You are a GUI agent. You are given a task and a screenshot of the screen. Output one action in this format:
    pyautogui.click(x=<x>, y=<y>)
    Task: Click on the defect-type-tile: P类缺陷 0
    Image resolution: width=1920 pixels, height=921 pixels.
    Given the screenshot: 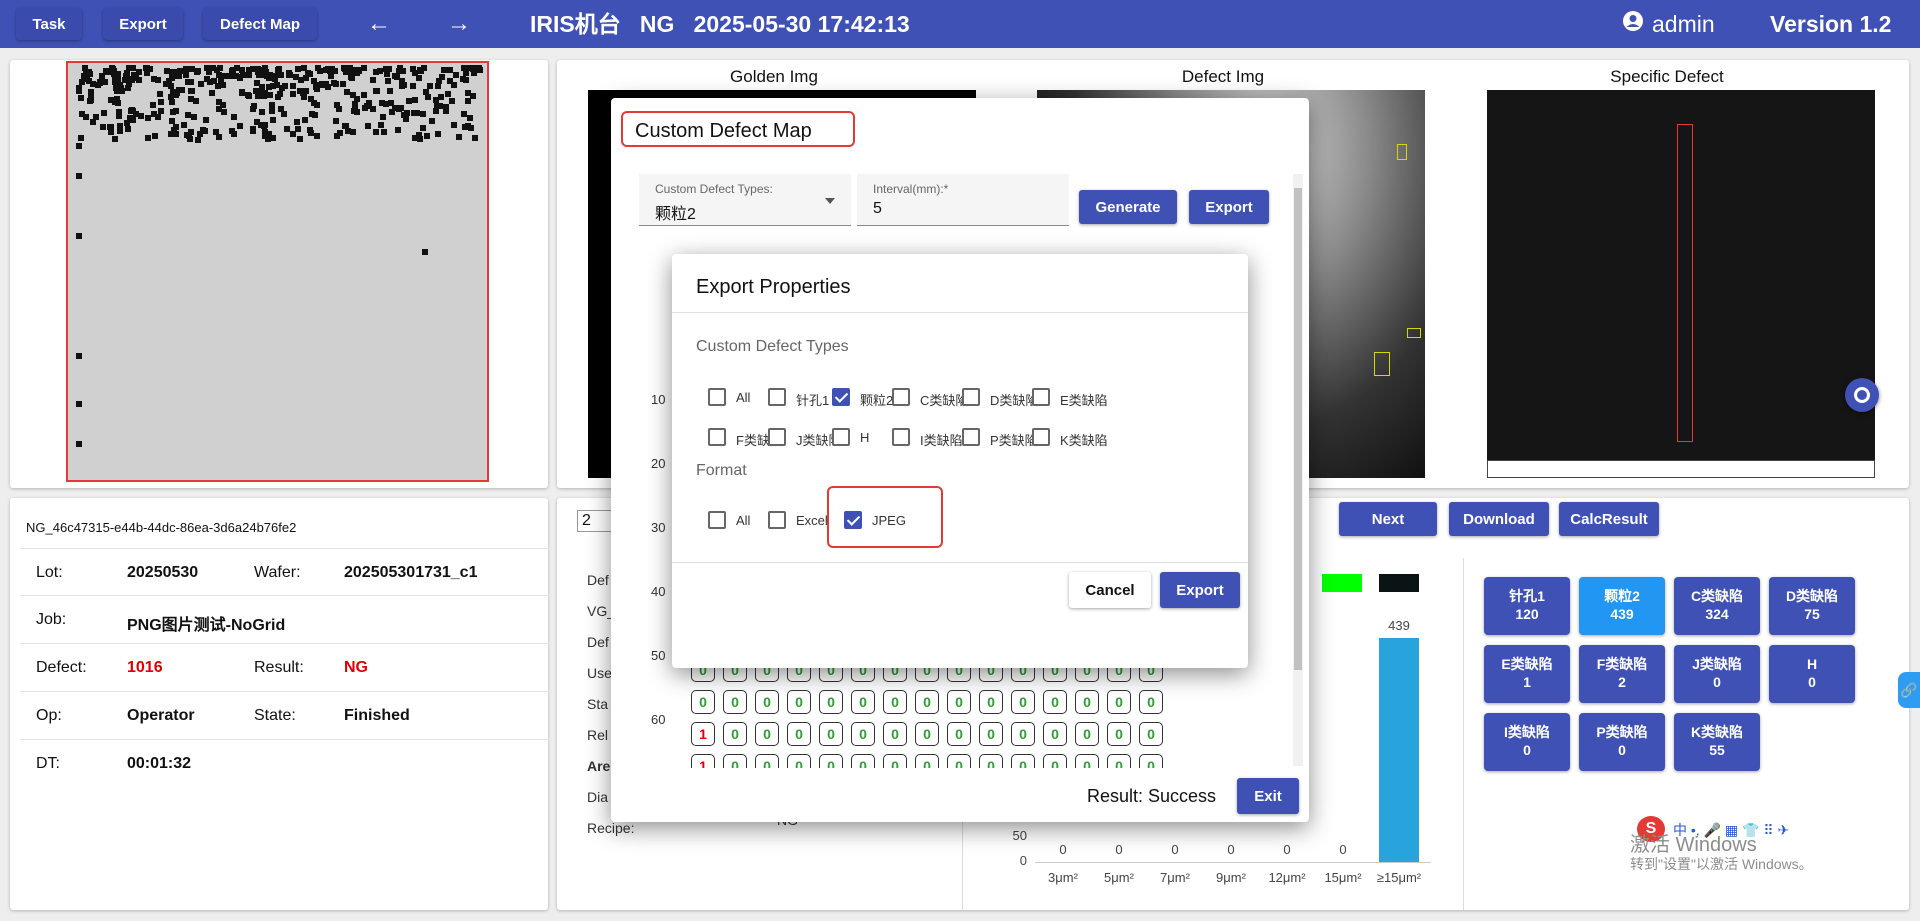 What is the action you would take?
    pyautogui.click(x=1622, y=742)
    